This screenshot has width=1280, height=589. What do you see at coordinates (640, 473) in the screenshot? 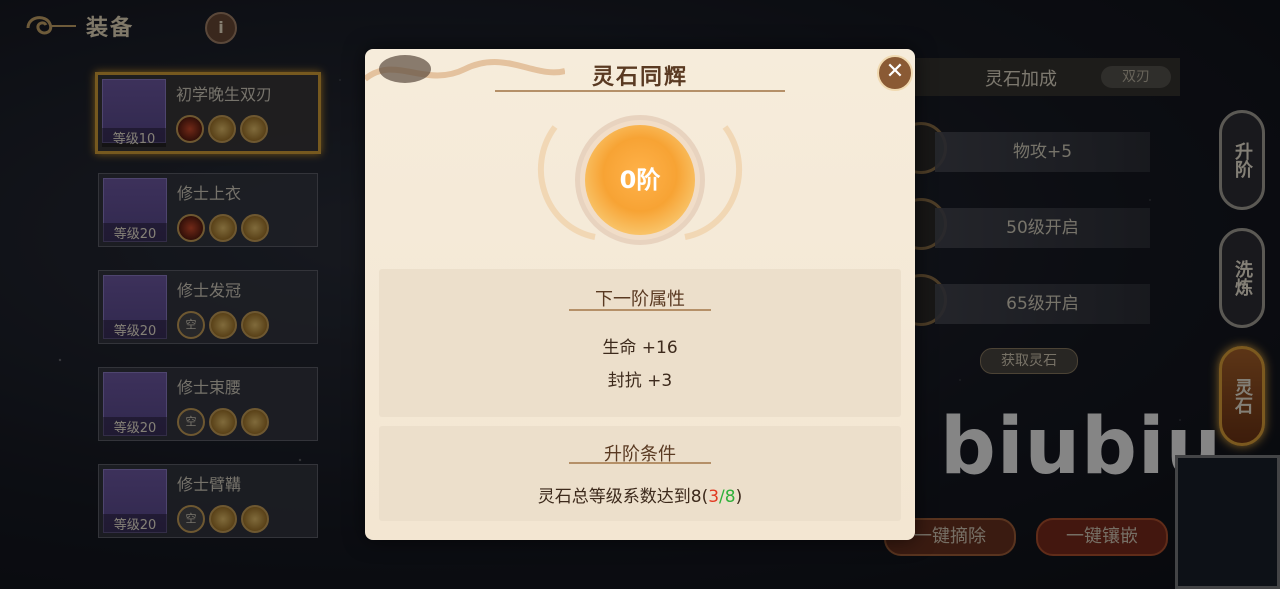
I see `upgrade-condition-section: 升阶条件 灵石总等级系数达到8(3/8)` at bounding box center [640, 473].